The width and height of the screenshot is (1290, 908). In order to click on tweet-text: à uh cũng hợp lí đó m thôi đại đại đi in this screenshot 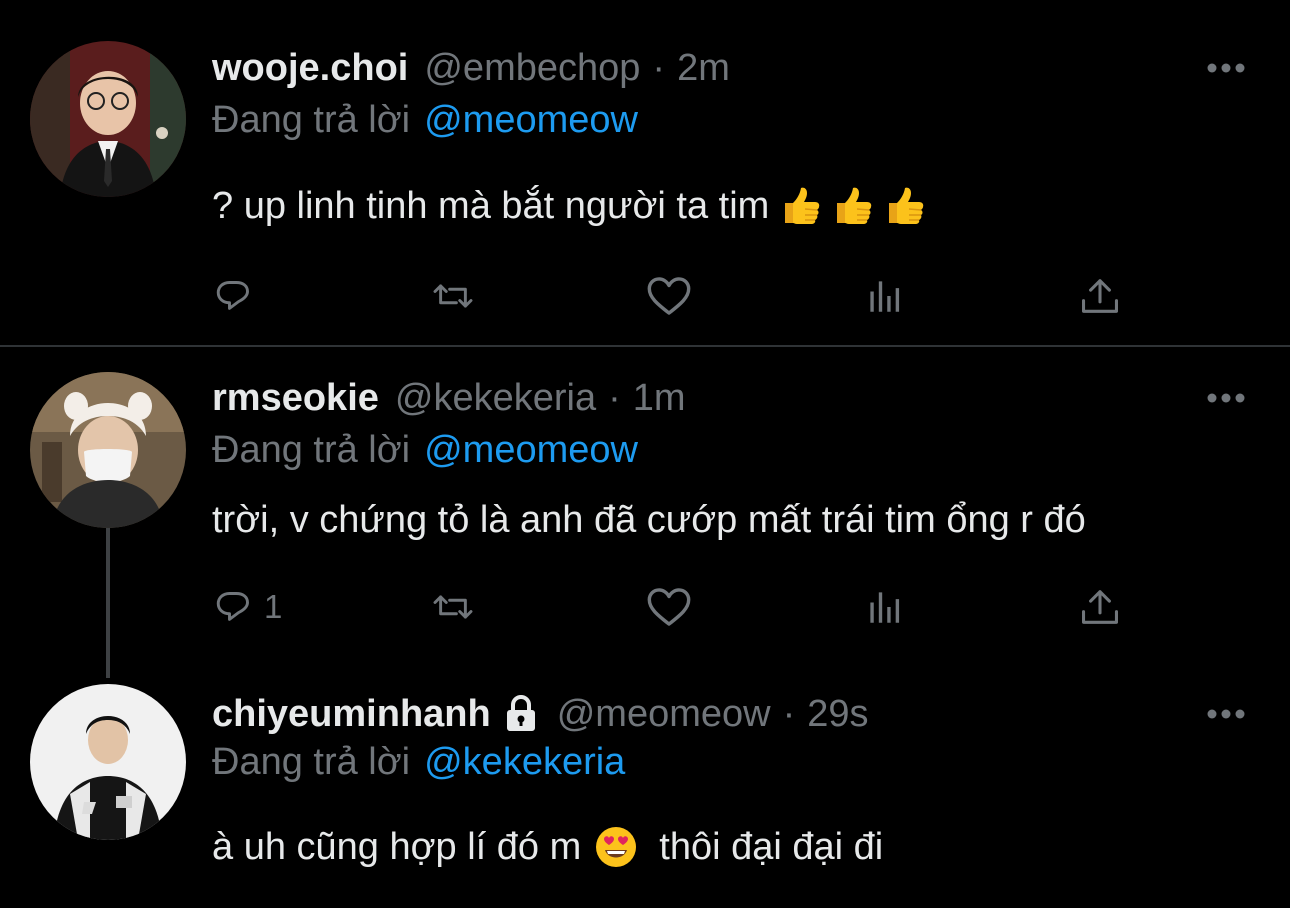, I will do `click(547, 847)`.